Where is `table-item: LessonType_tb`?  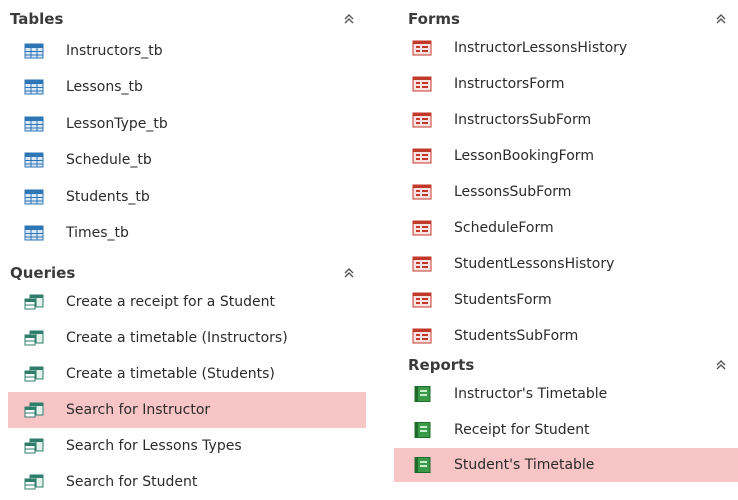 table-item: LessonType_tb is located at coordinates (183, 123).